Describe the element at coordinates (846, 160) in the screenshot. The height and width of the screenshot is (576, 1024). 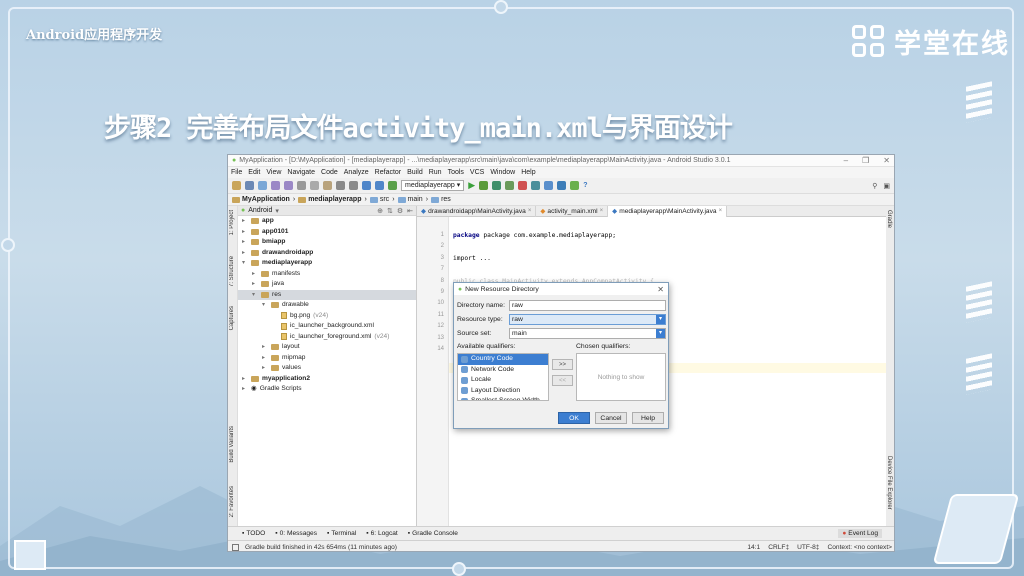
I see `minimize-icon: –` at that location.